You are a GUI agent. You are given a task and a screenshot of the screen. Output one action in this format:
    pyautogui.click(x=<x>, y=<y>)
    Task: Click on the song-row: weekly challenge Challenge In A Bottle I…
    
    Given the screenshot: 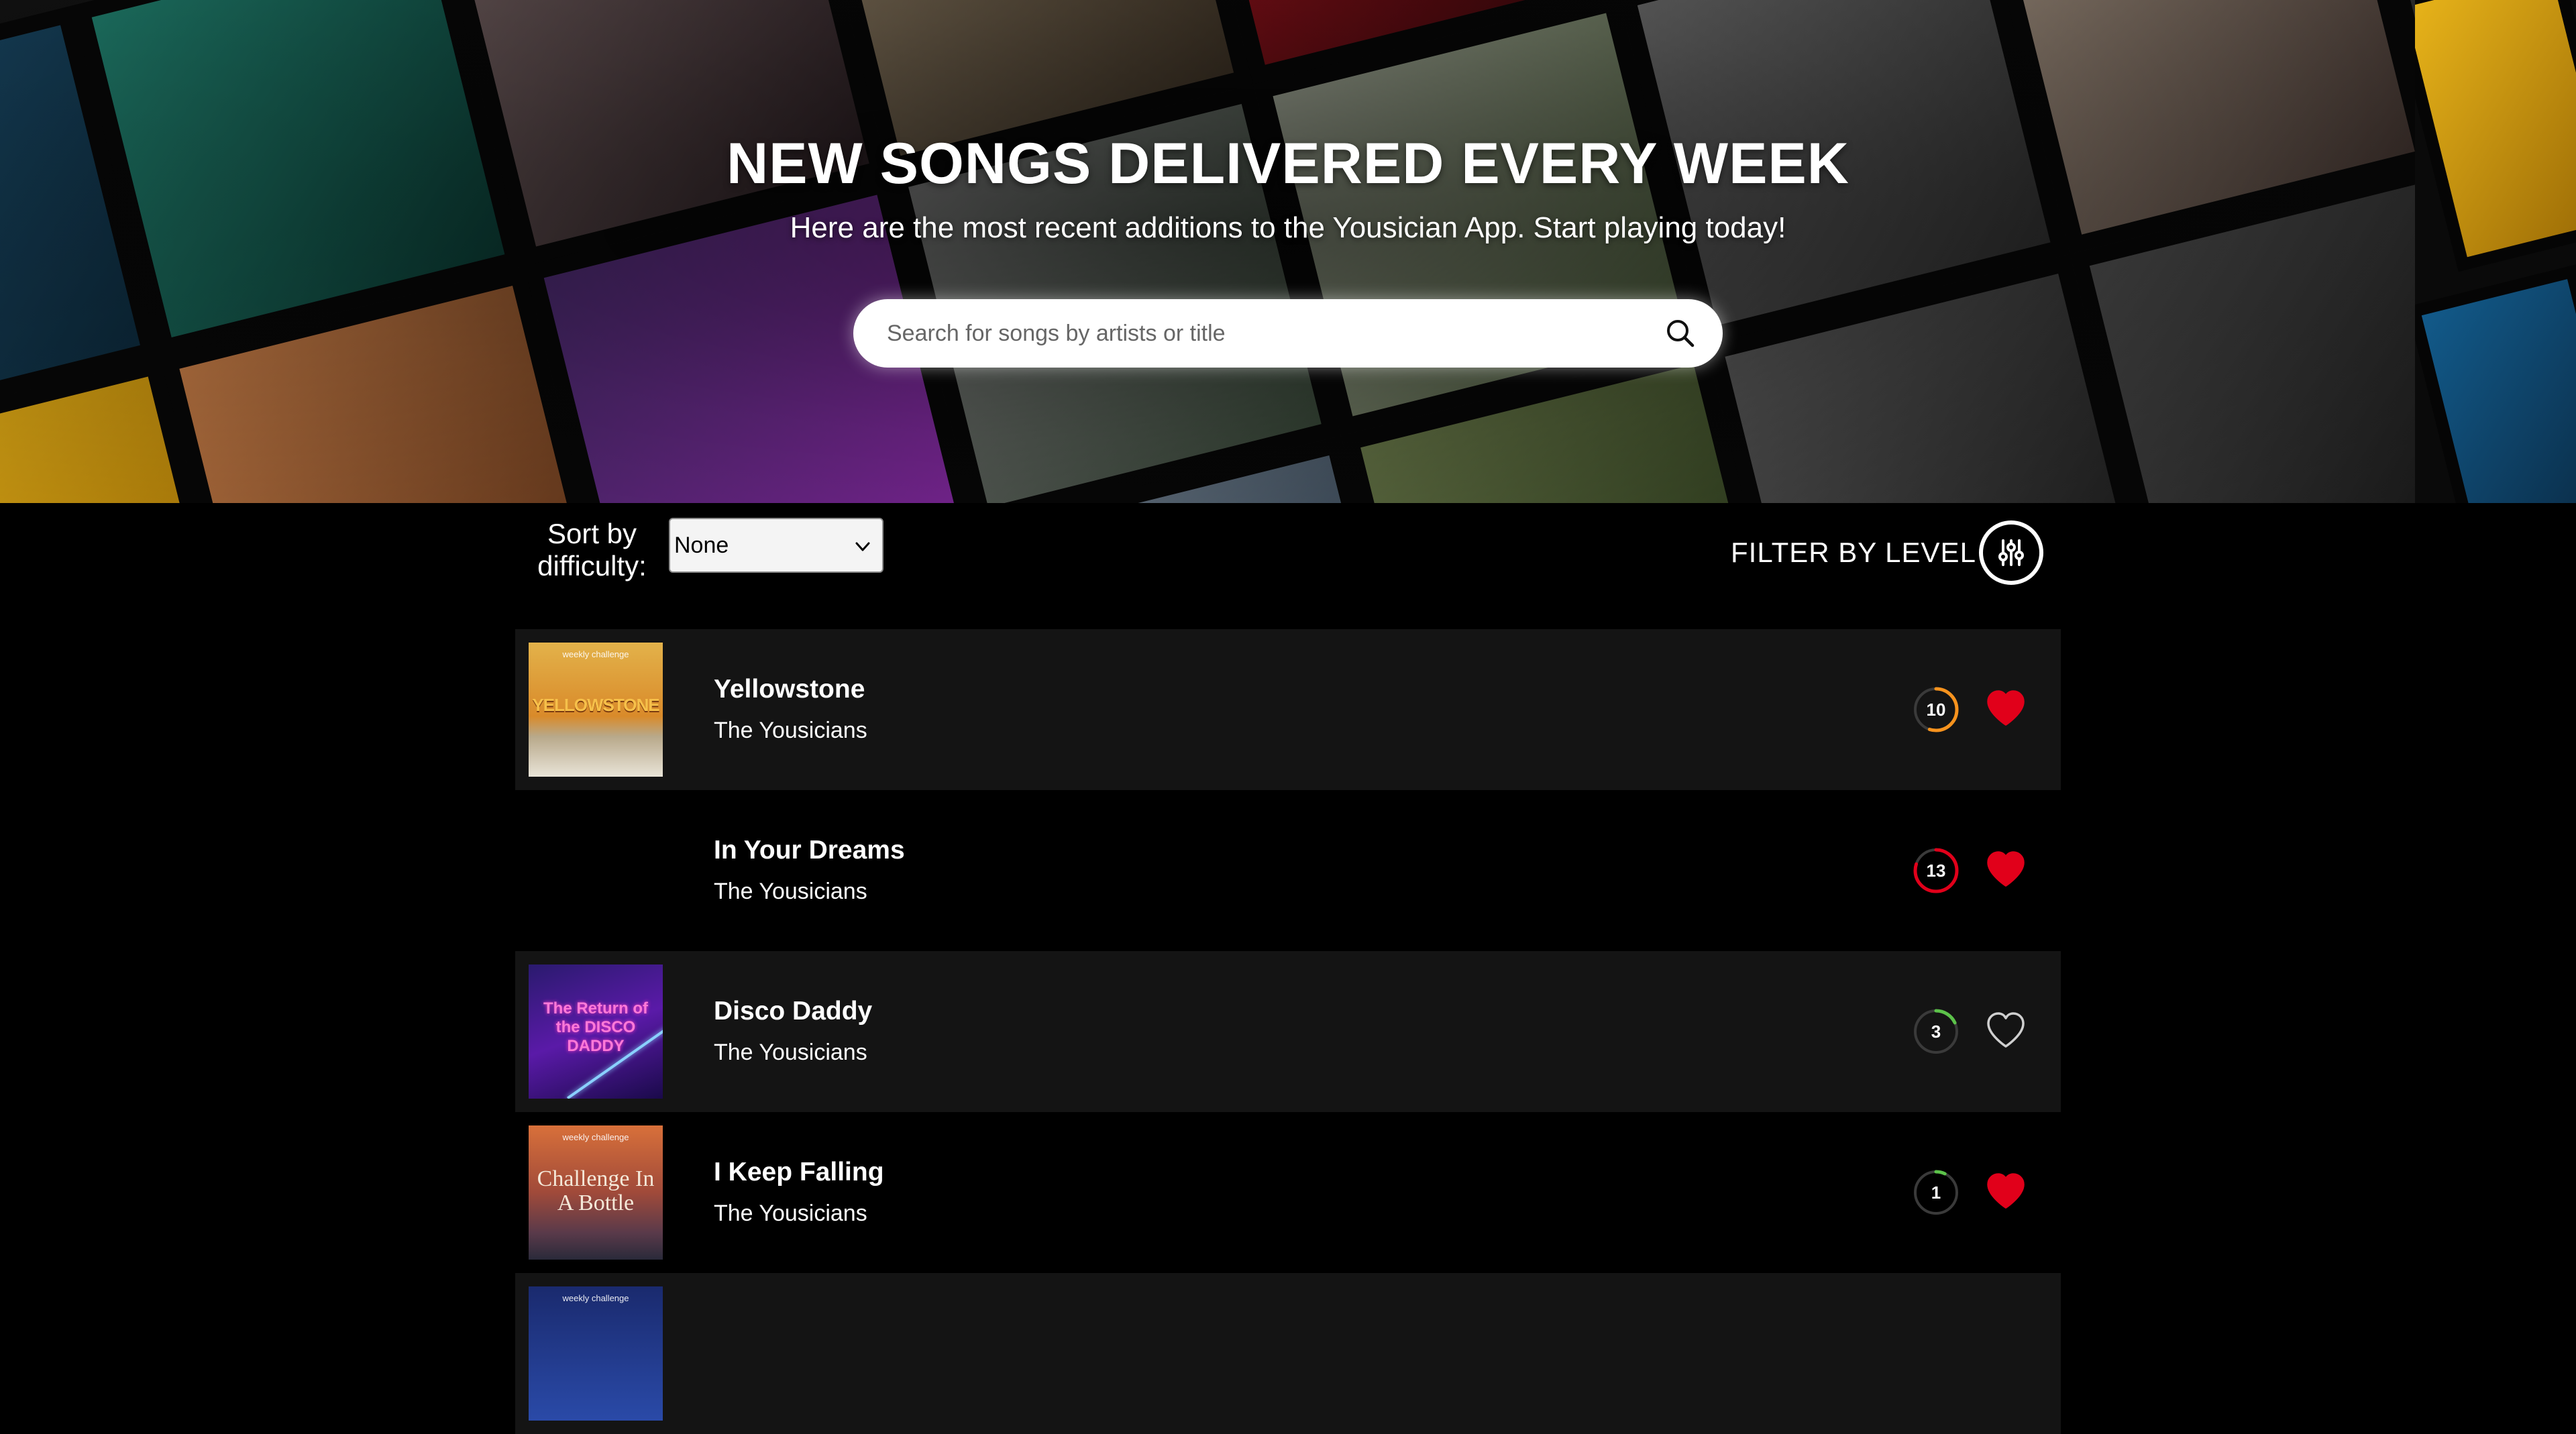 What is the action you would take?
    pyautogui.click(x=1288, y=1192)
    